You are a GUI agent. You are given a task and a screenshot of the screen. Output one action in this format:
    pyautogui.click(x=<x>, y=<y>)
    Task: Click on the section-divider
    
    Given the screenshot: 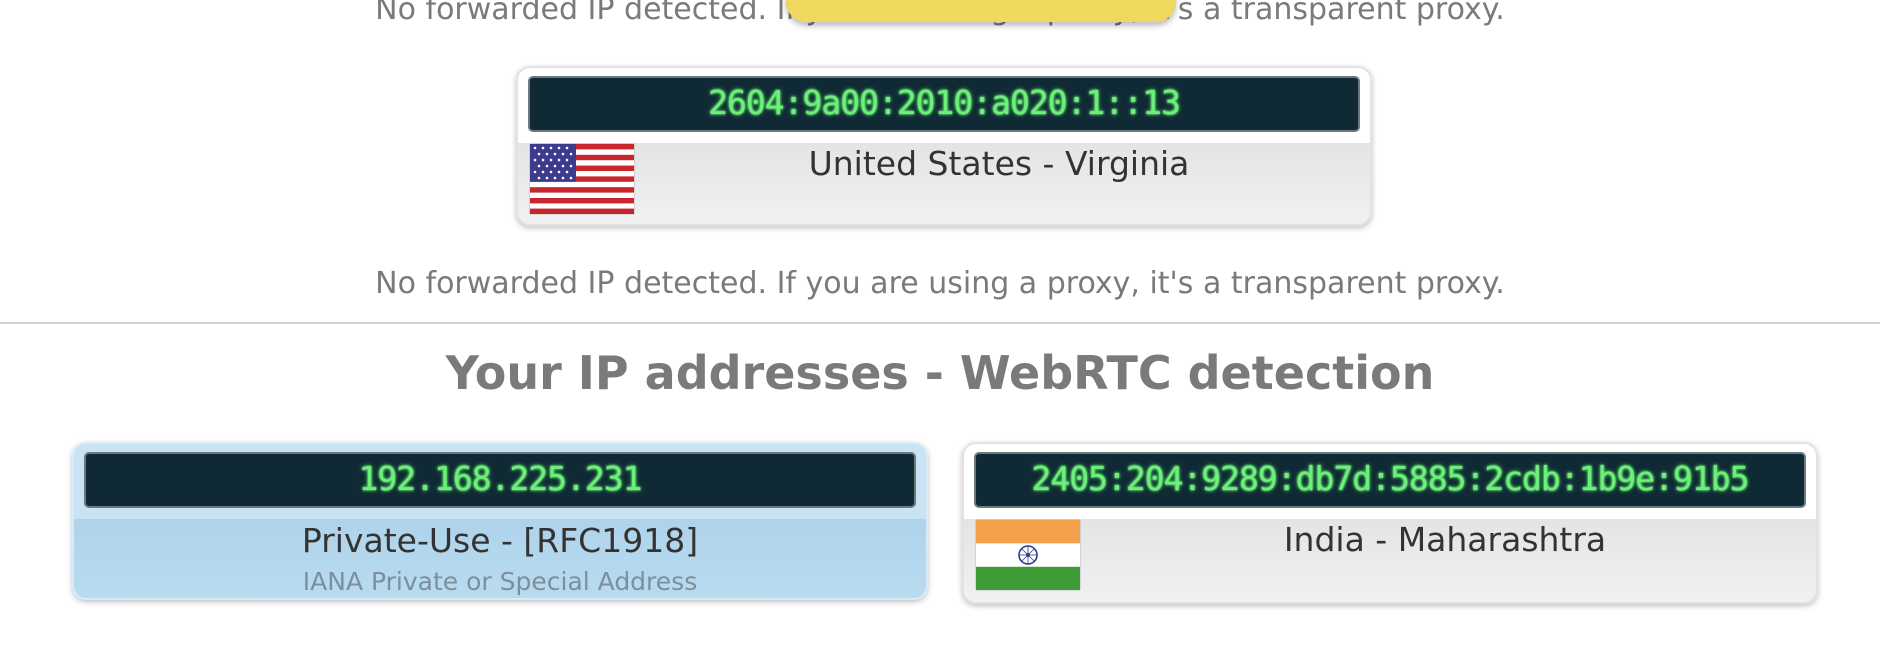 What is the action you would take?
    pyautogui.click(x=940, y=323)
    